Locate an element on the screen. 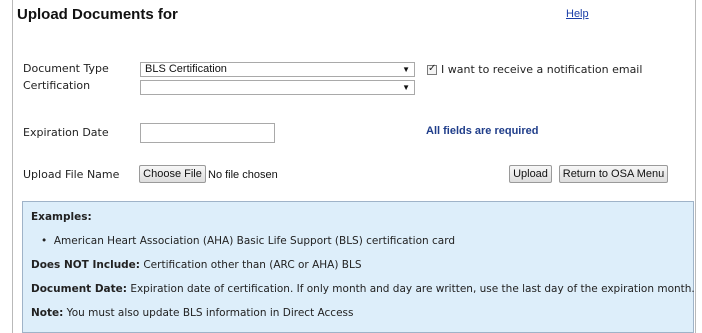  expiration-date-label: Expiration Date is located at coordinates (66, 132).